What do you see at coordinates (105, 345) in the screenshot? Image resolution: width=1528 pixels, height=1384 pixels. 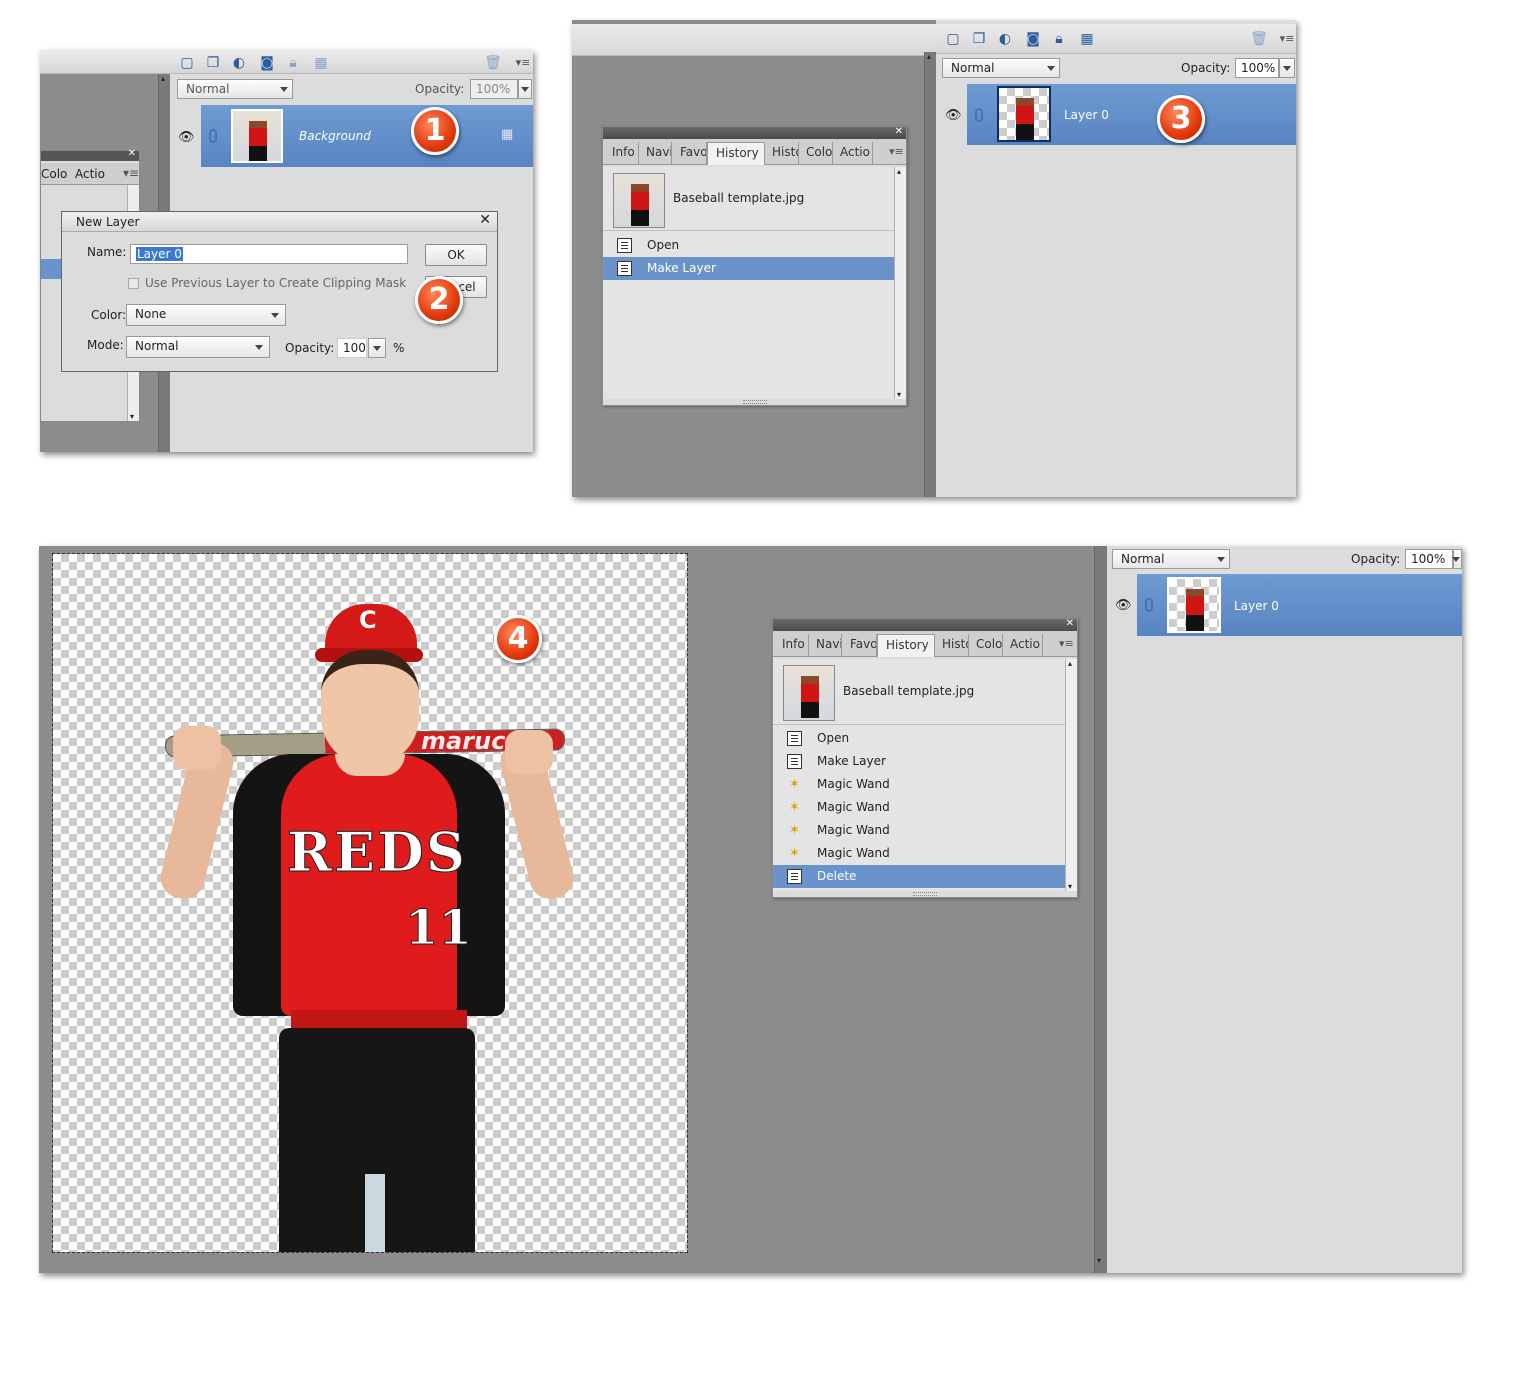 I see `mode-label: Mode:` at bounding box center [105, 345].